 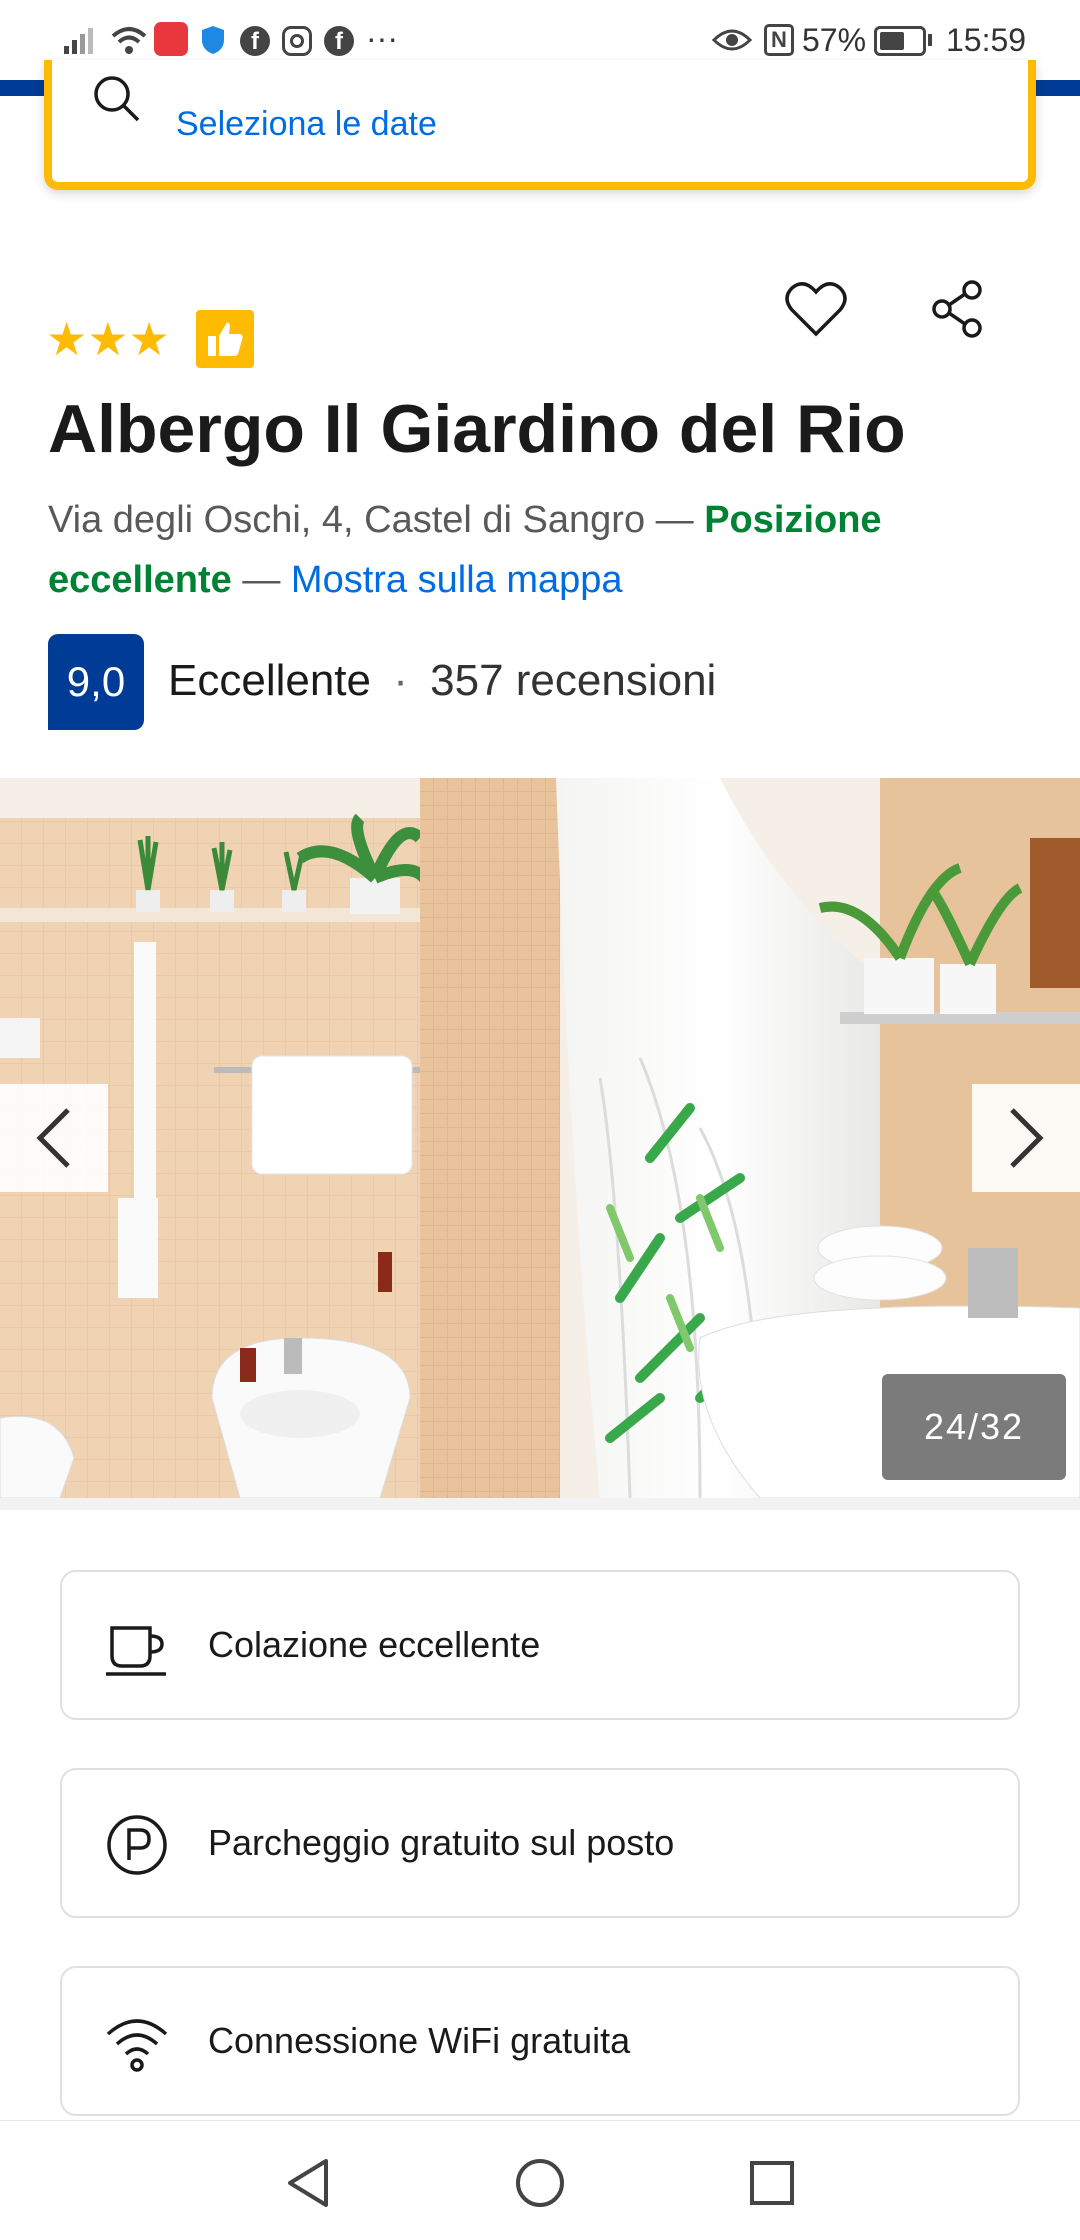 What do you see at coordinates (129, 40) in the screenshot?
I see `wifi-status-icon` at bounding box center [129, 40].